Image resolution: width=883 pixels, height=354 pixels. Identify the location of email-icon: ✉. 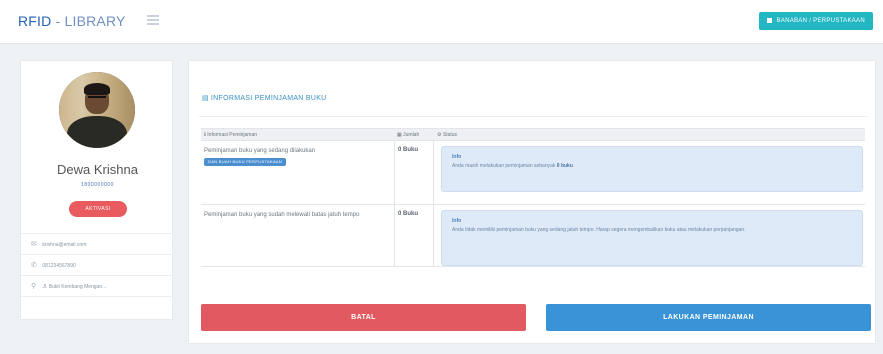
(34, 244).